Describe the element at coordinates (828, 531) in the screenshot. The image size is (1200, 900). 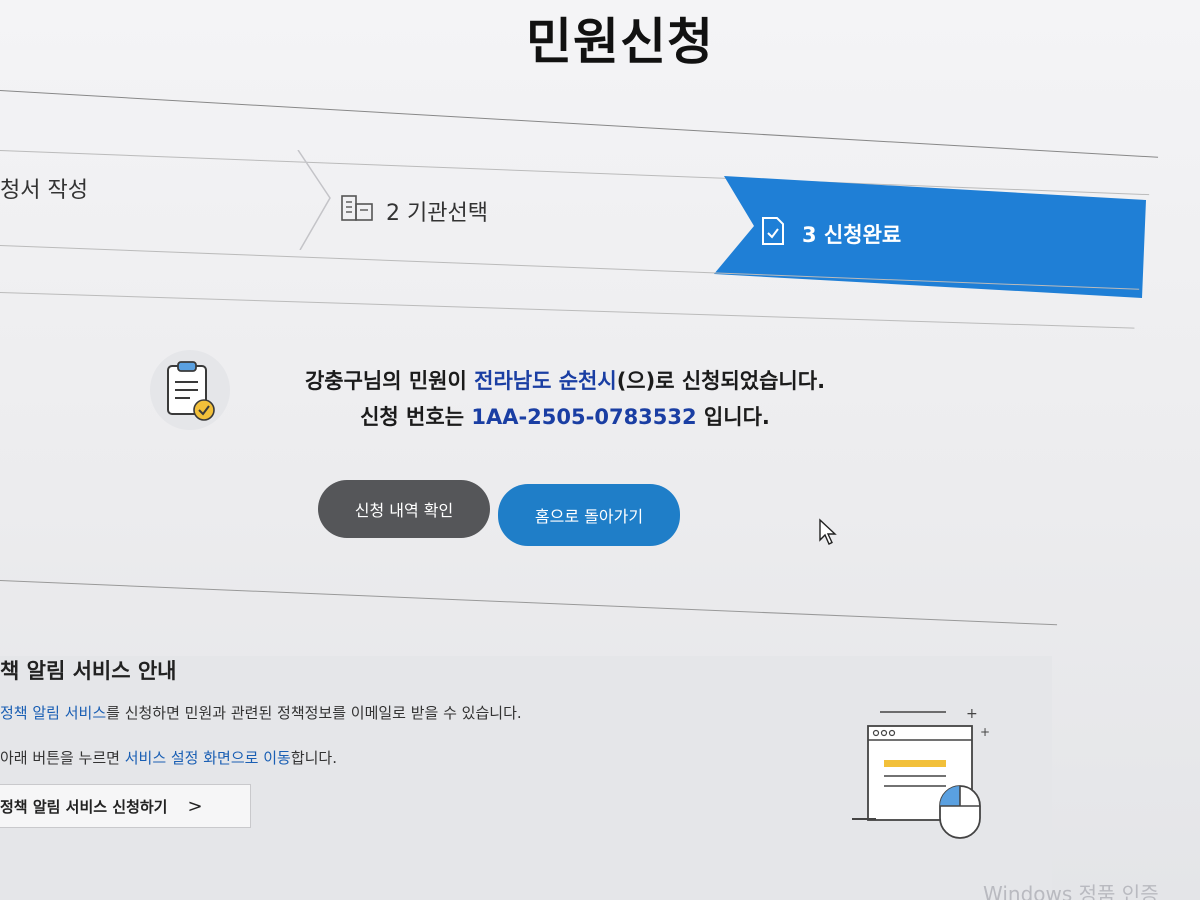
I see `mouse-pointer-icon` at that location.